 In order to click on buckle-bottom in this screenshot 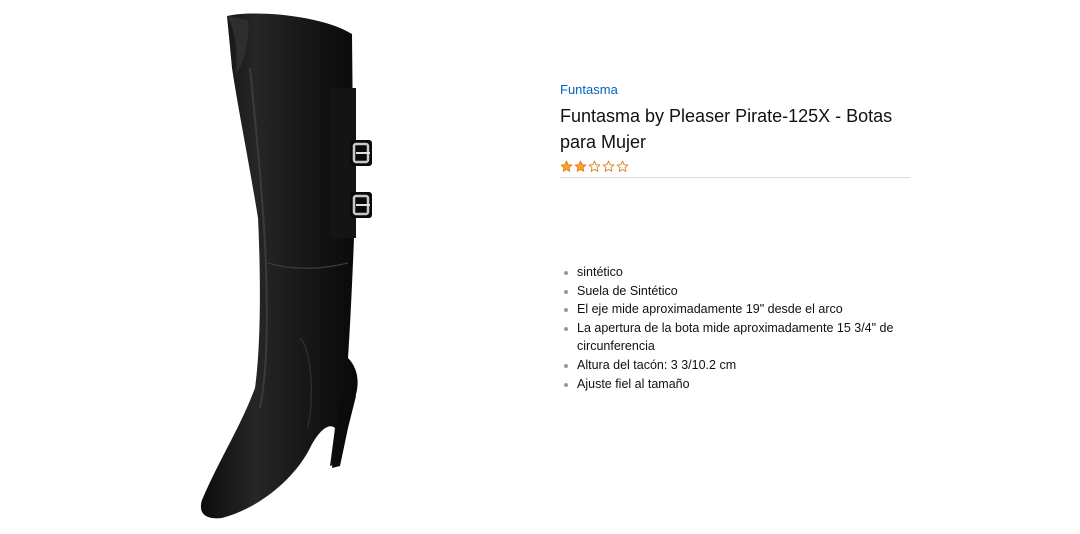, I will do `click(361, 205)`.